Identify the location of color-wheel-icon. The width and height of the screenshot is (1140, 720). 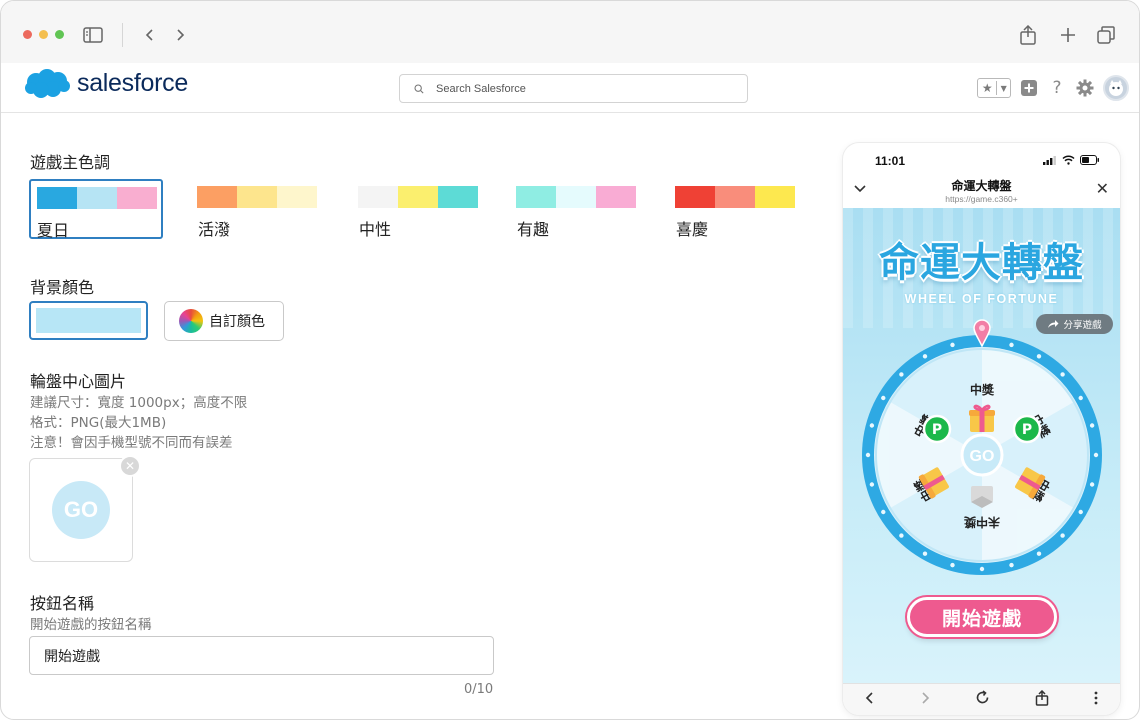
(191, 321).